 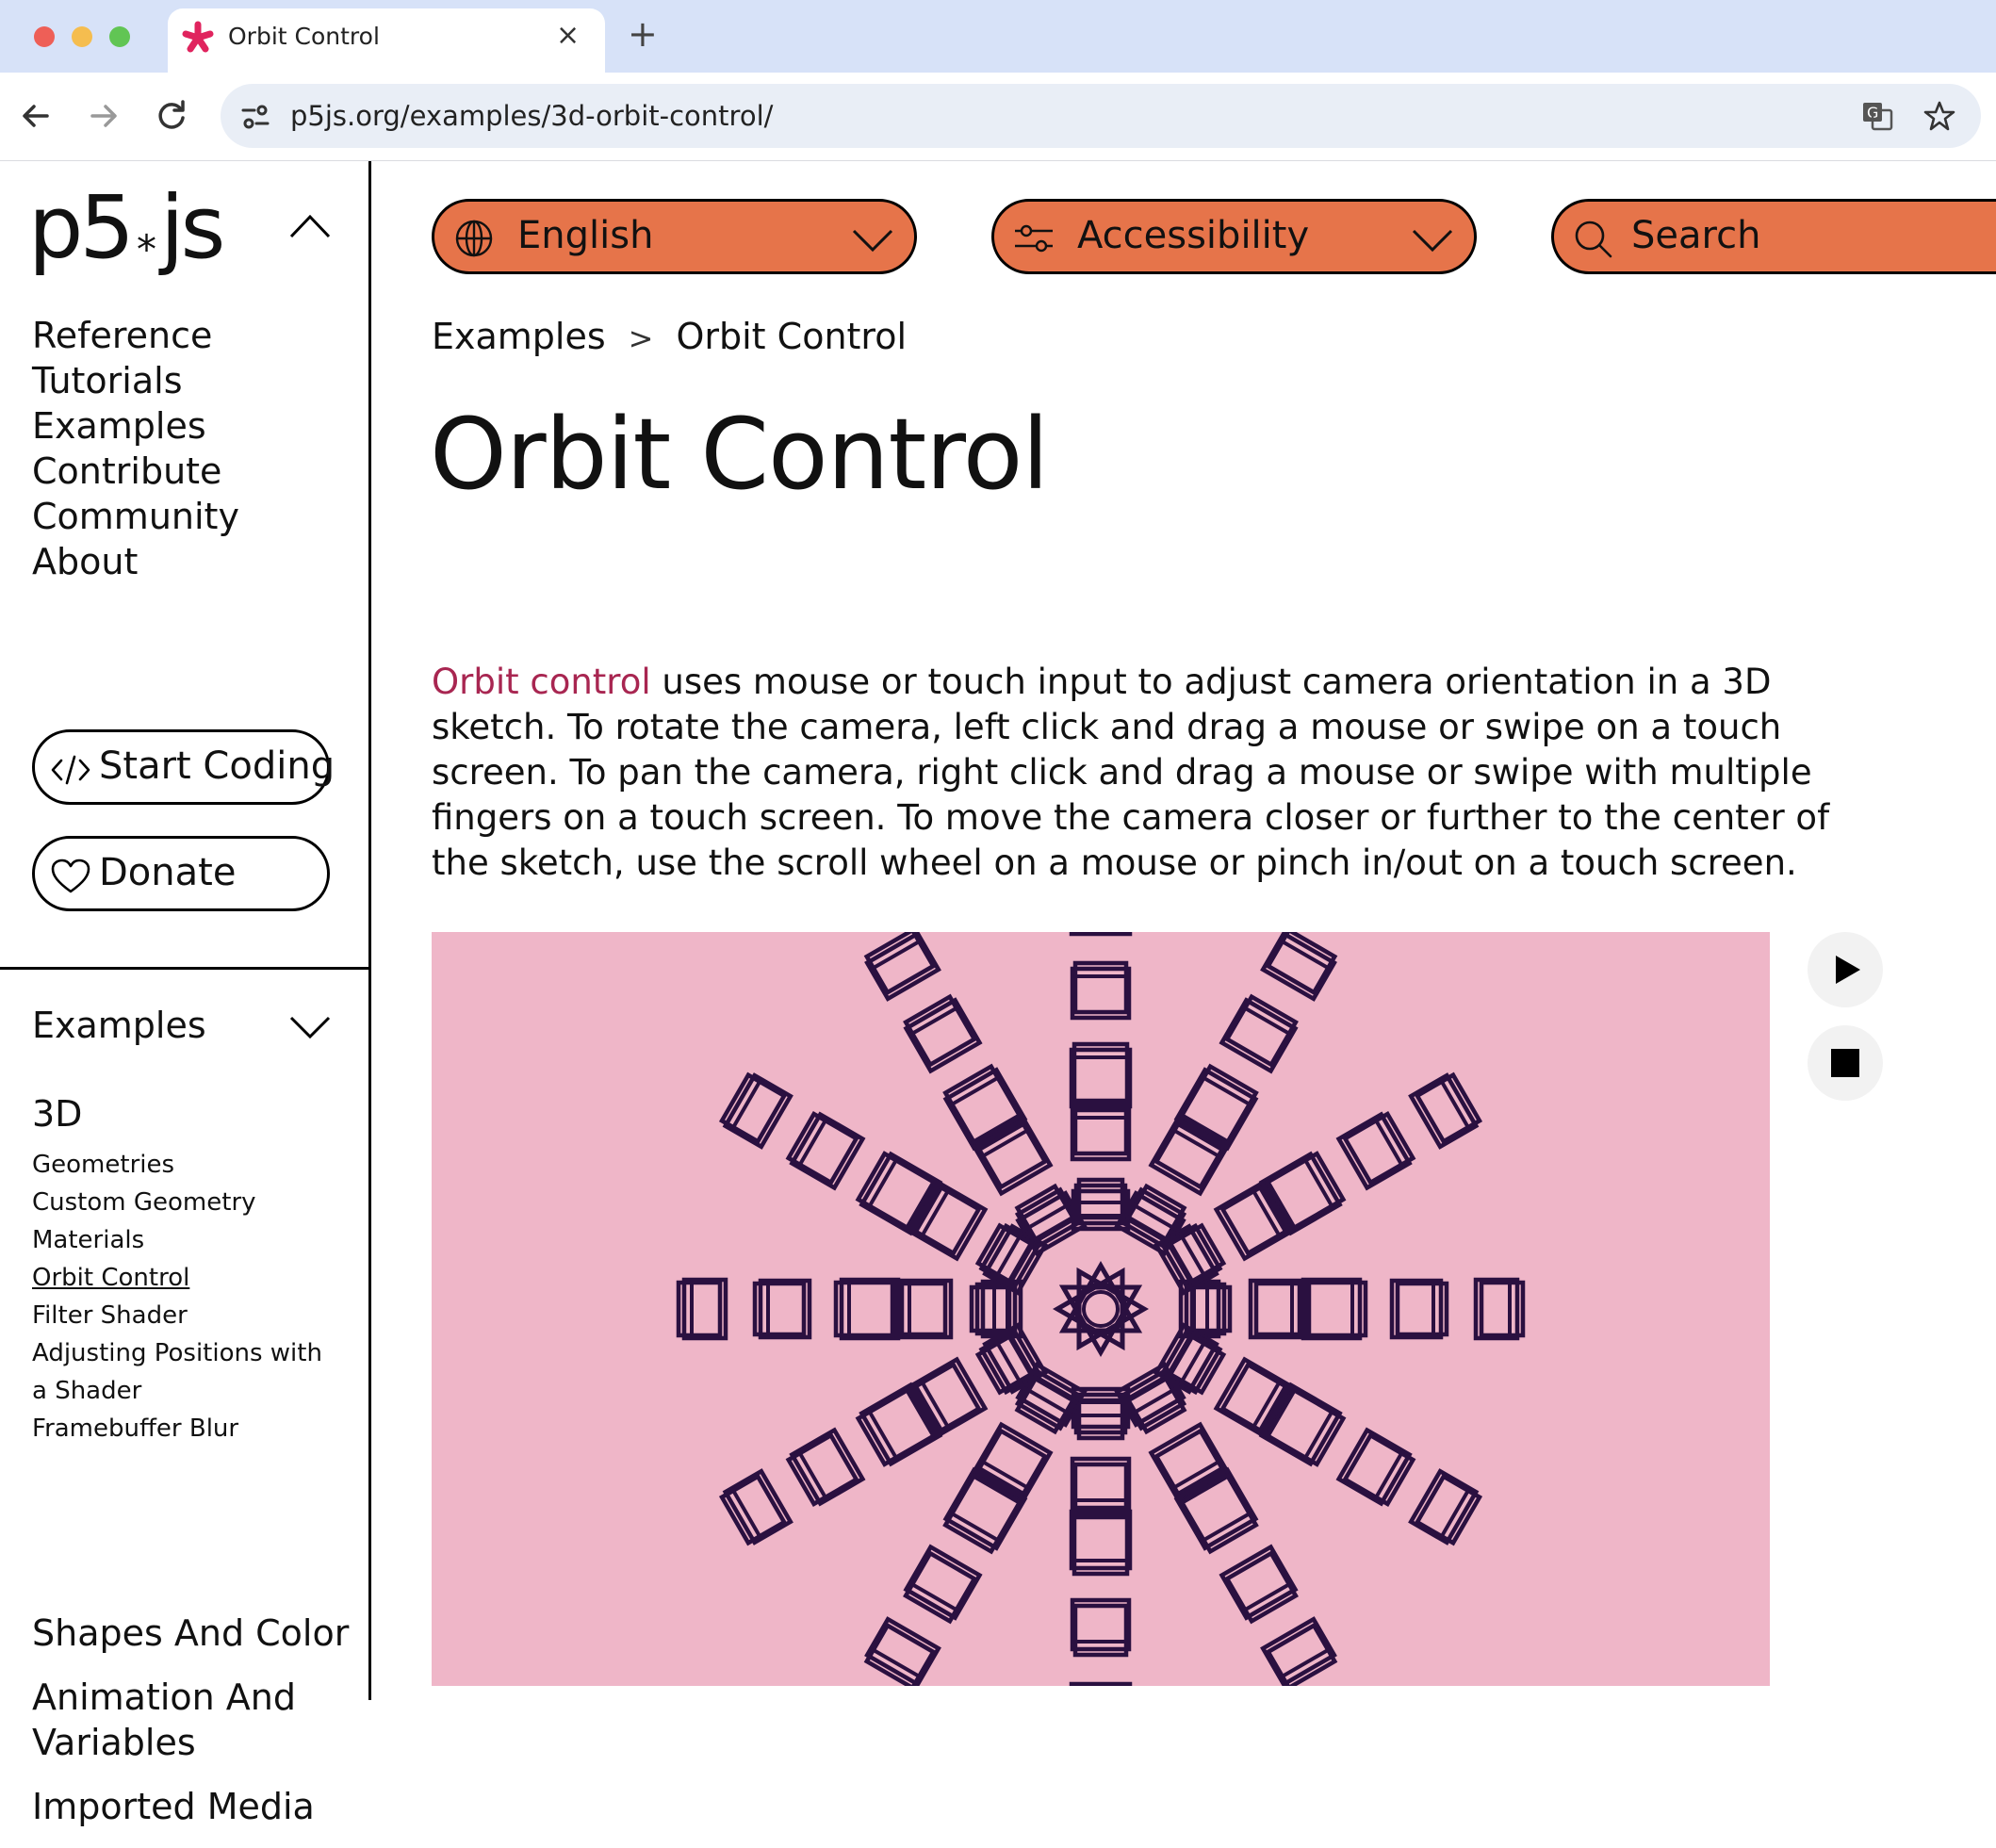 What do you see at coordinates (531, 116) in the screenshot?
I see `url-text: p5js.org/examples/3d-orbit-control/` at bounding box center [531, 116].